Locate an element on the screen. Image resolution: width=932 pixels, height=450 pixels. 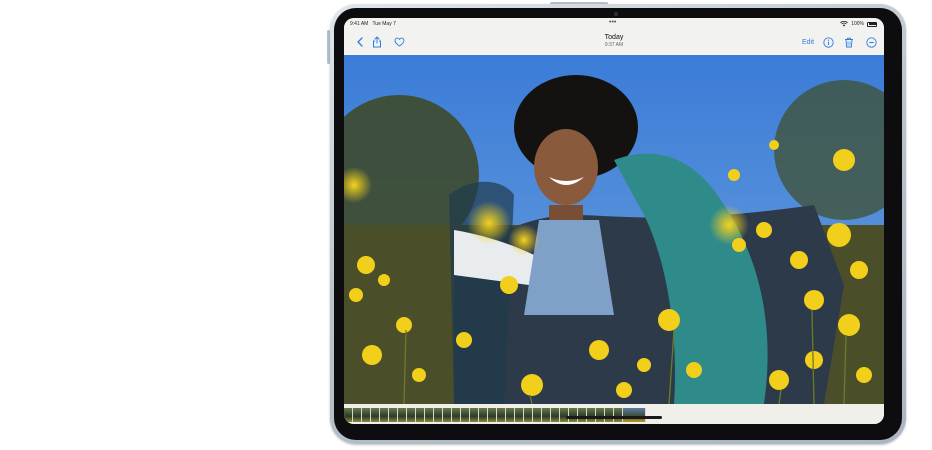
trash-icon is located at coordinates (849, 42).